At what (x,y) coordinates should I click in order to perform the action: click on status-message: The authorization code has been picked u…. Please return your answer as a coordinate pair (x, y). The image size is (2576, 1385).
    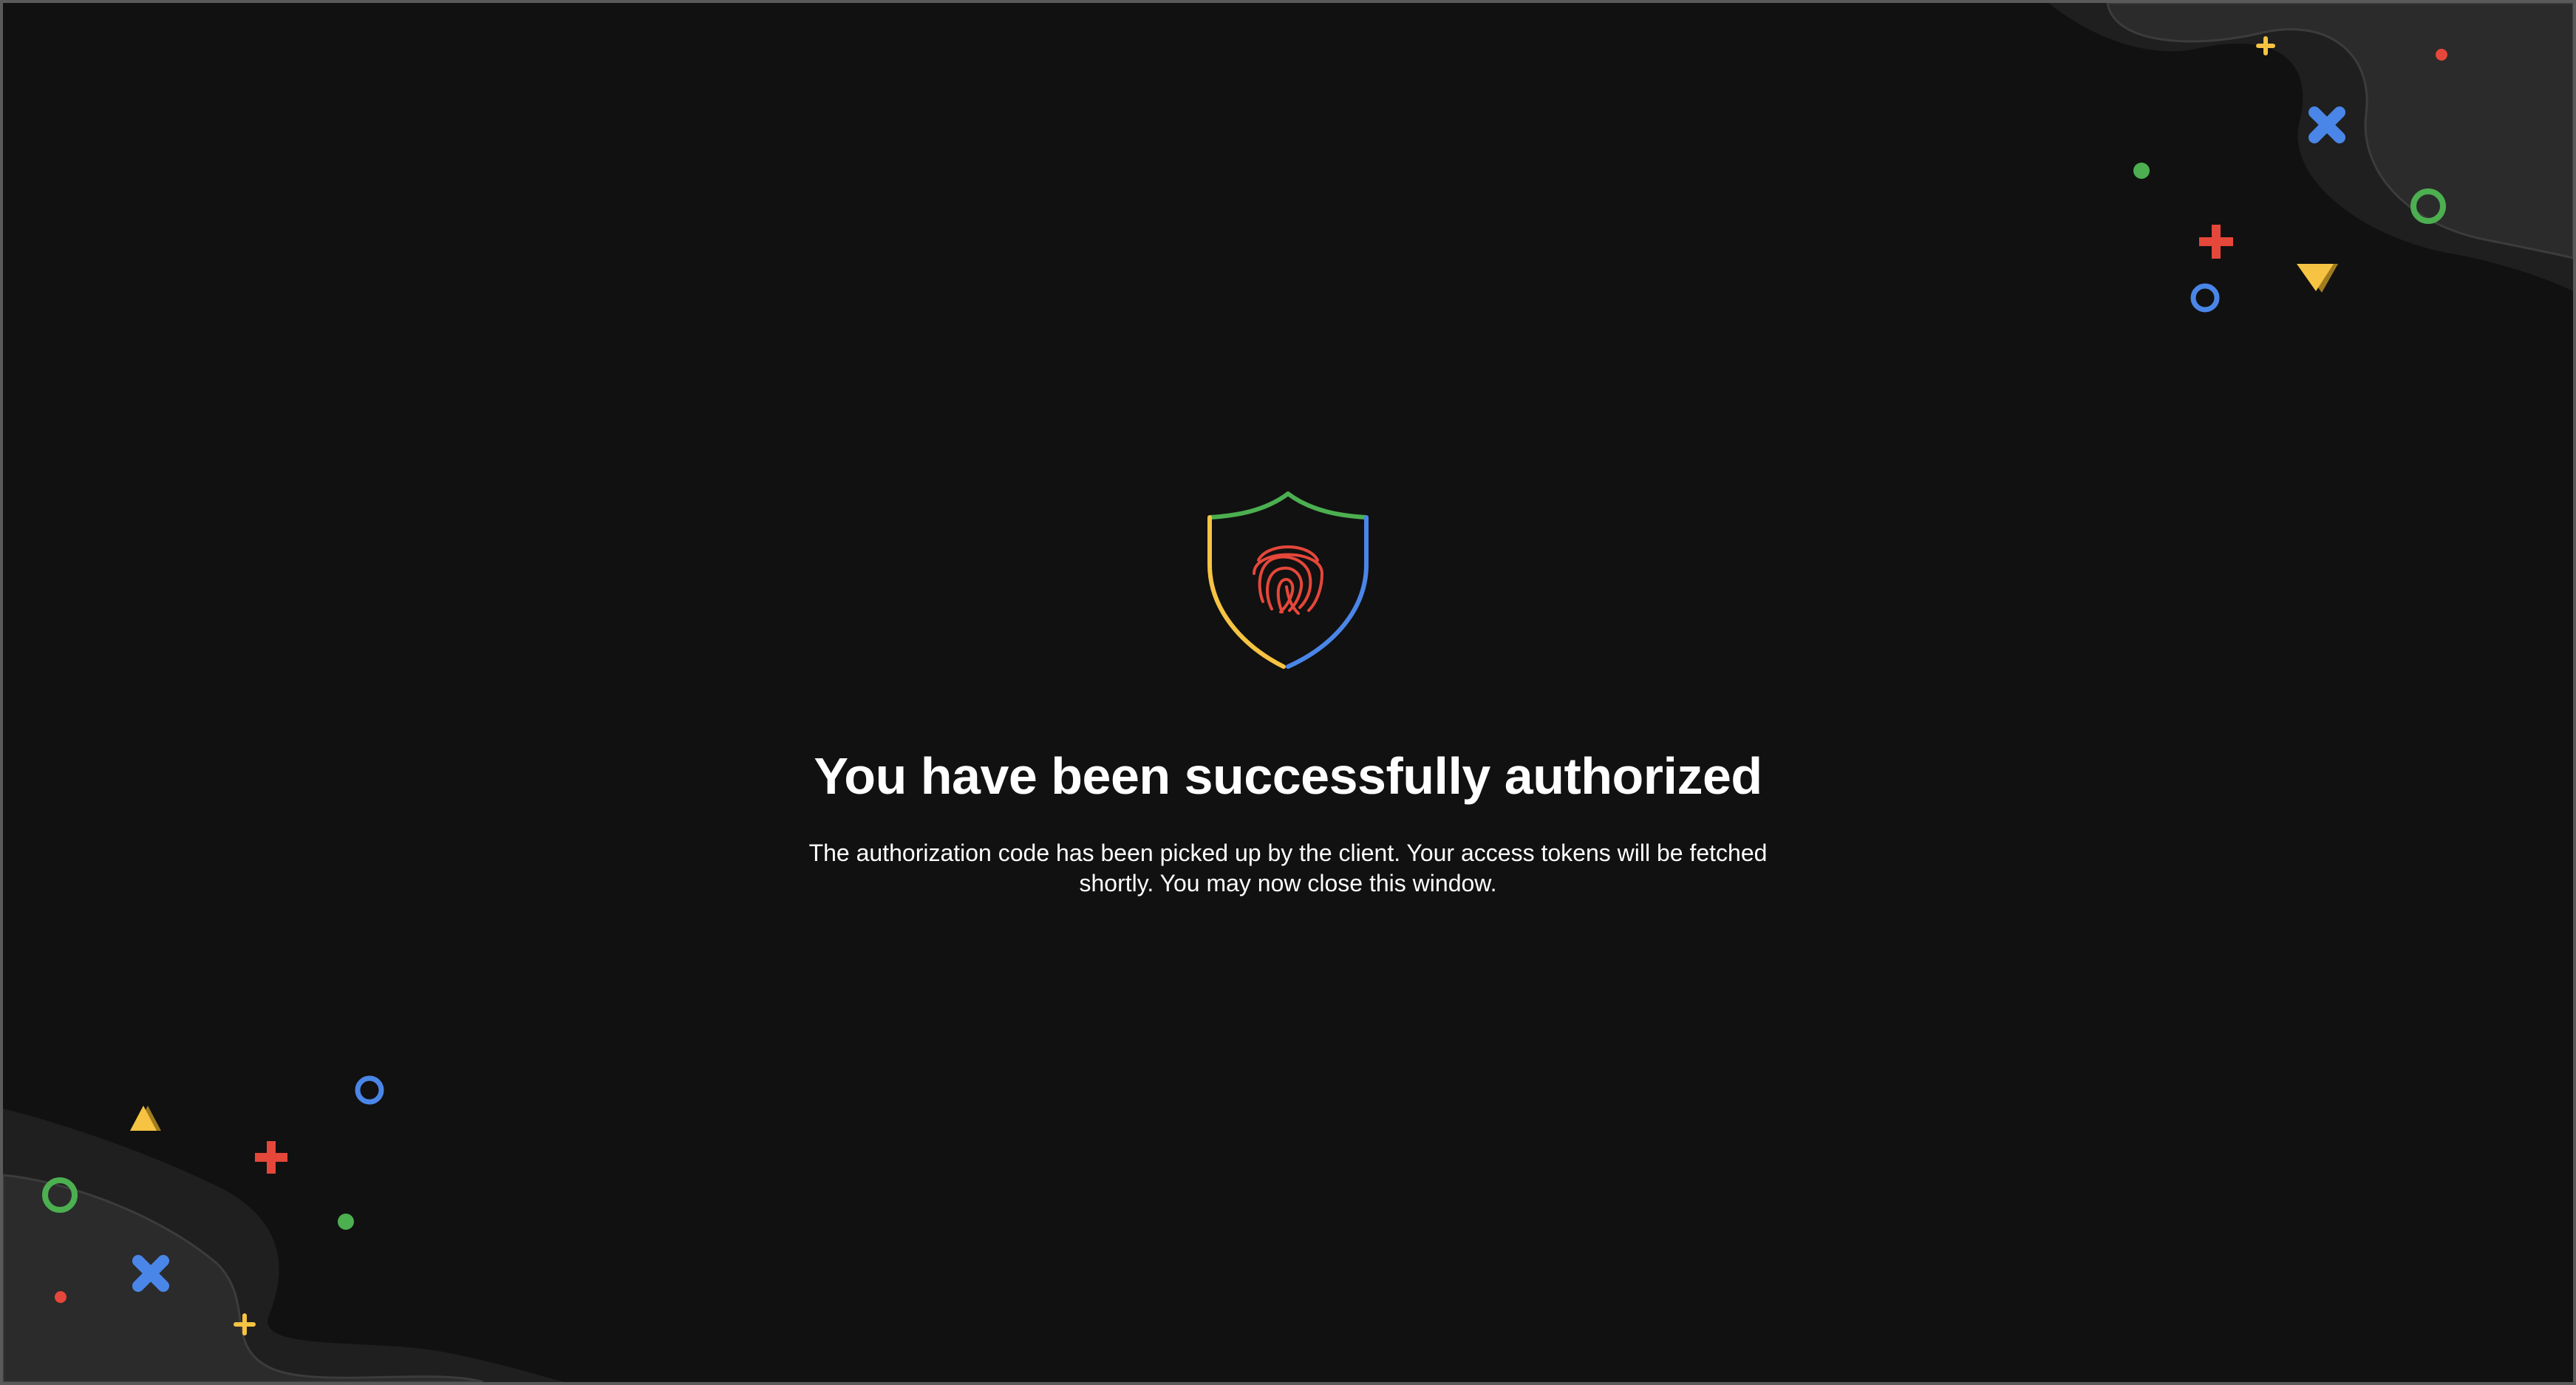
    Looking at the image, I should click on (1288, 868).